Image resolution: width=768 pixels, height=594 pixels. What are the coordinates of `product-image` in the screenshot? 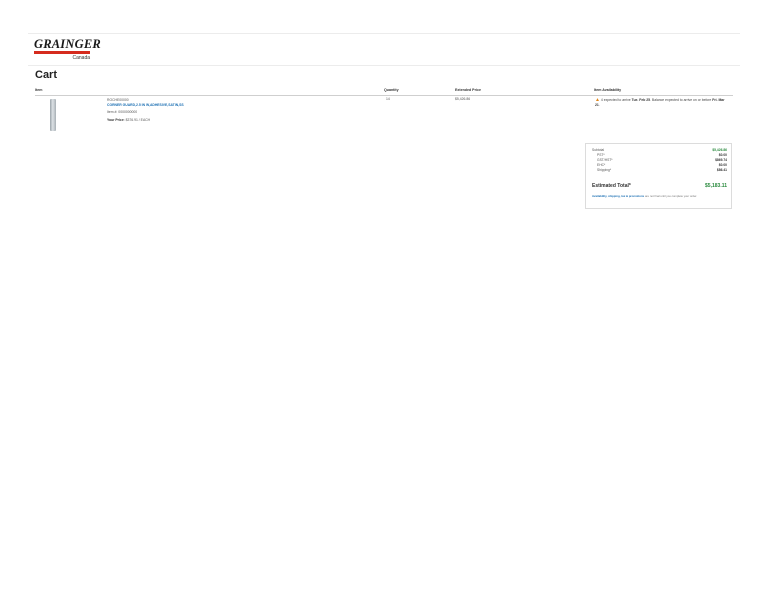 It's located at (53, 115).